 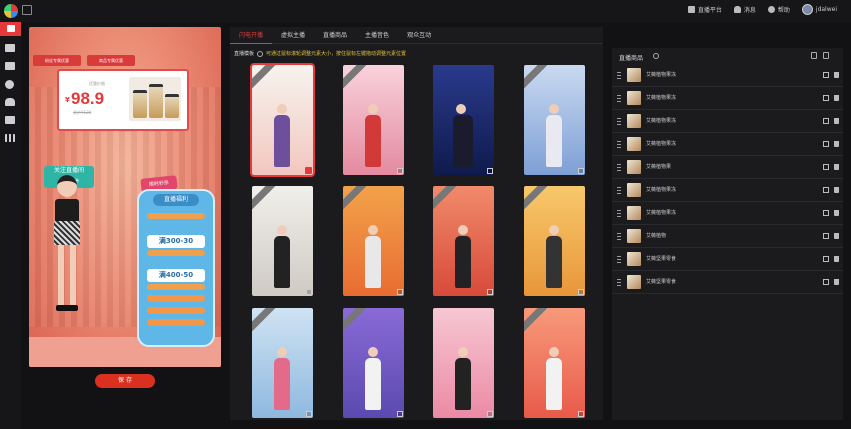 What do you see at coordinates (88, 98) in the screenshot?
I see `price-value: 98.9` at bounding box center [88, 98].